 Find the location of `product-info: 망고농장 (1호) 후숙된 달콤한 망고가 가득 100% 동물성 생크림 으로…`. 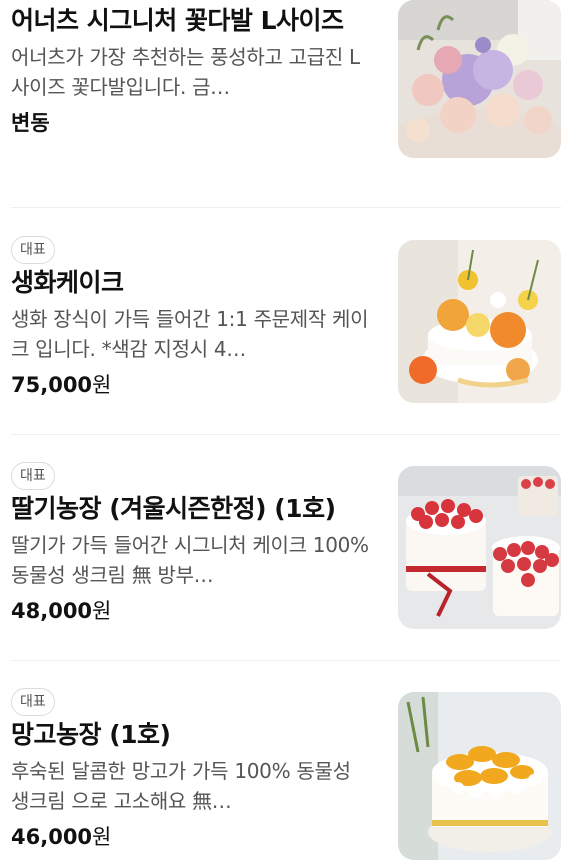

product-info: 망고농장 (1호) 후숙된 달콤한 망고가 가득 100% 동물성 생크림 으로… is located at coordinates (192, 785).